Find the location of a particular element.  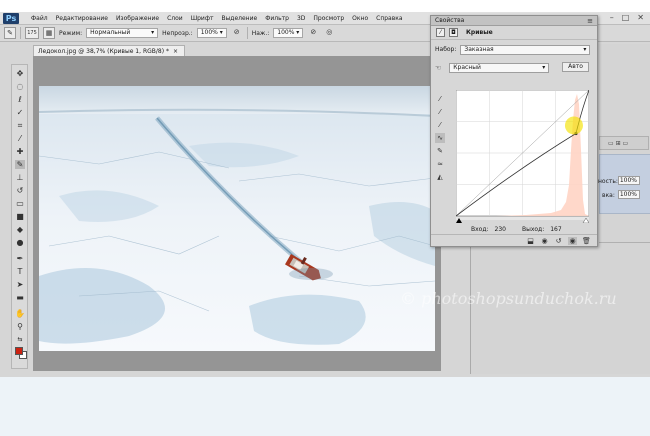

reset-icon: ↺ is located at coordinates (558, 241).